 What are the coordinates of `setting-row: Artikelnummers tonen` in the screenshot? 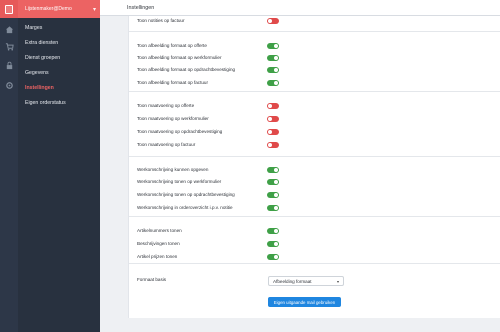 It's located at (208, 230).